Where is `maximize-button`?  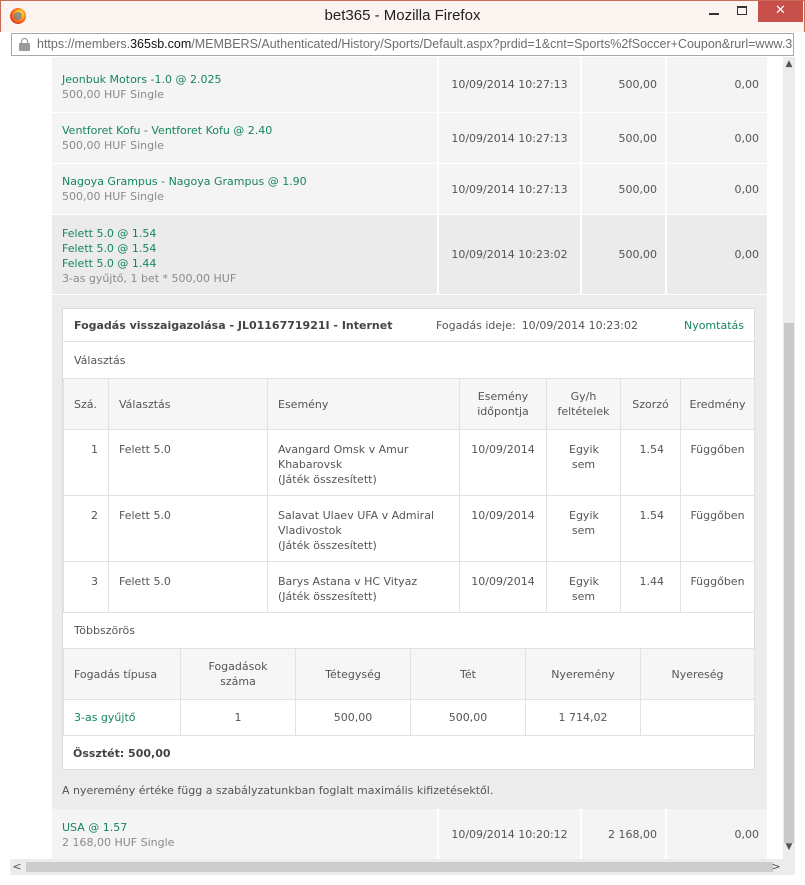
maximize-button is located at coordinates (742, 11).